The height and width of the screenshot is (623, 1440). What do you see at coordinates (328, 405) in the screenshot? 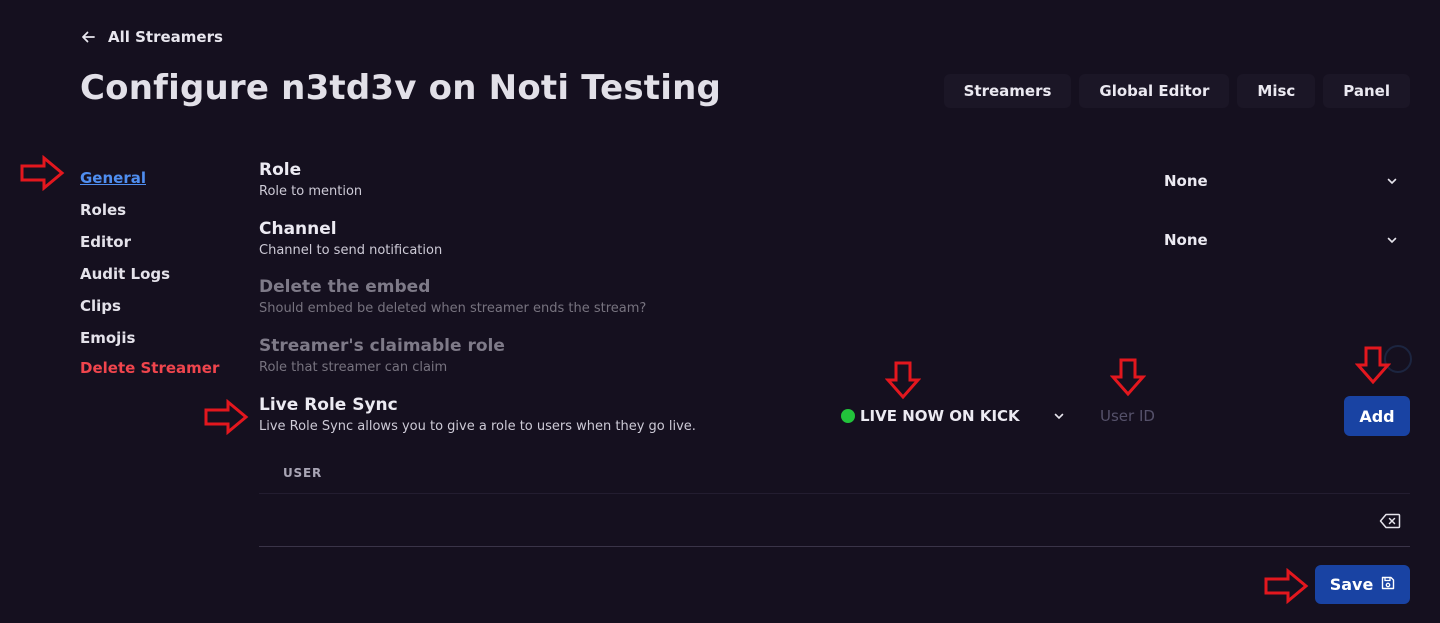
I see `setting-live-role-sync-title: Live Role Sync` at bounding box center [328, 405].